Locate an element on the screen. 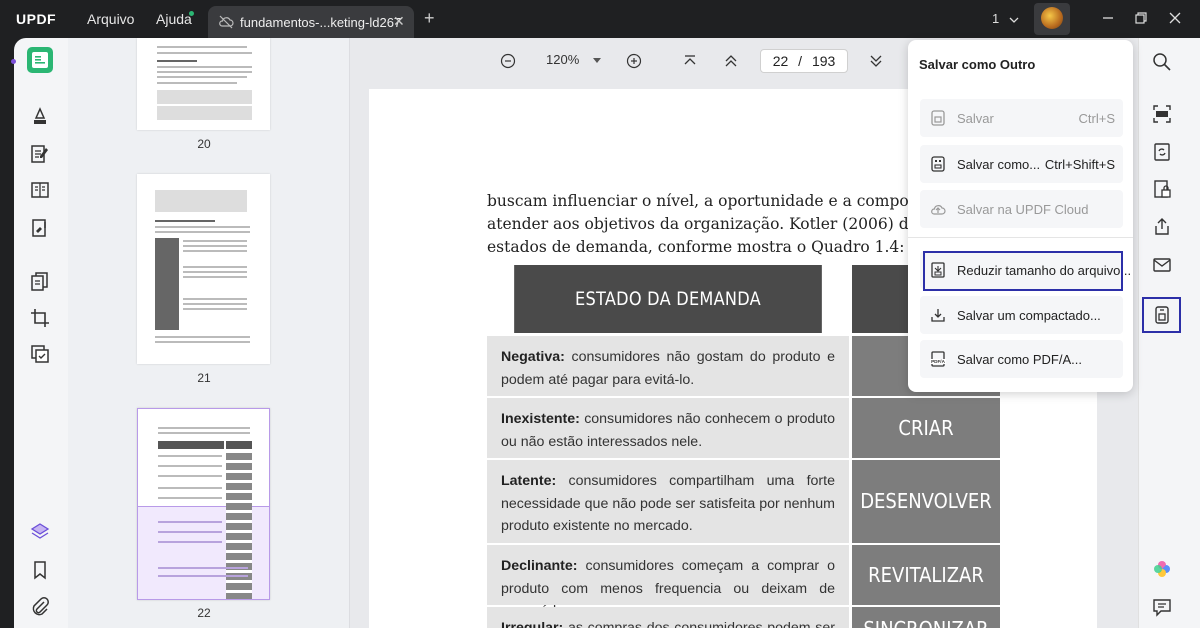 The width and height of the screenshot is (1200, 628). menu-title: Salvar como Outro is located at coordinates (977, 64).